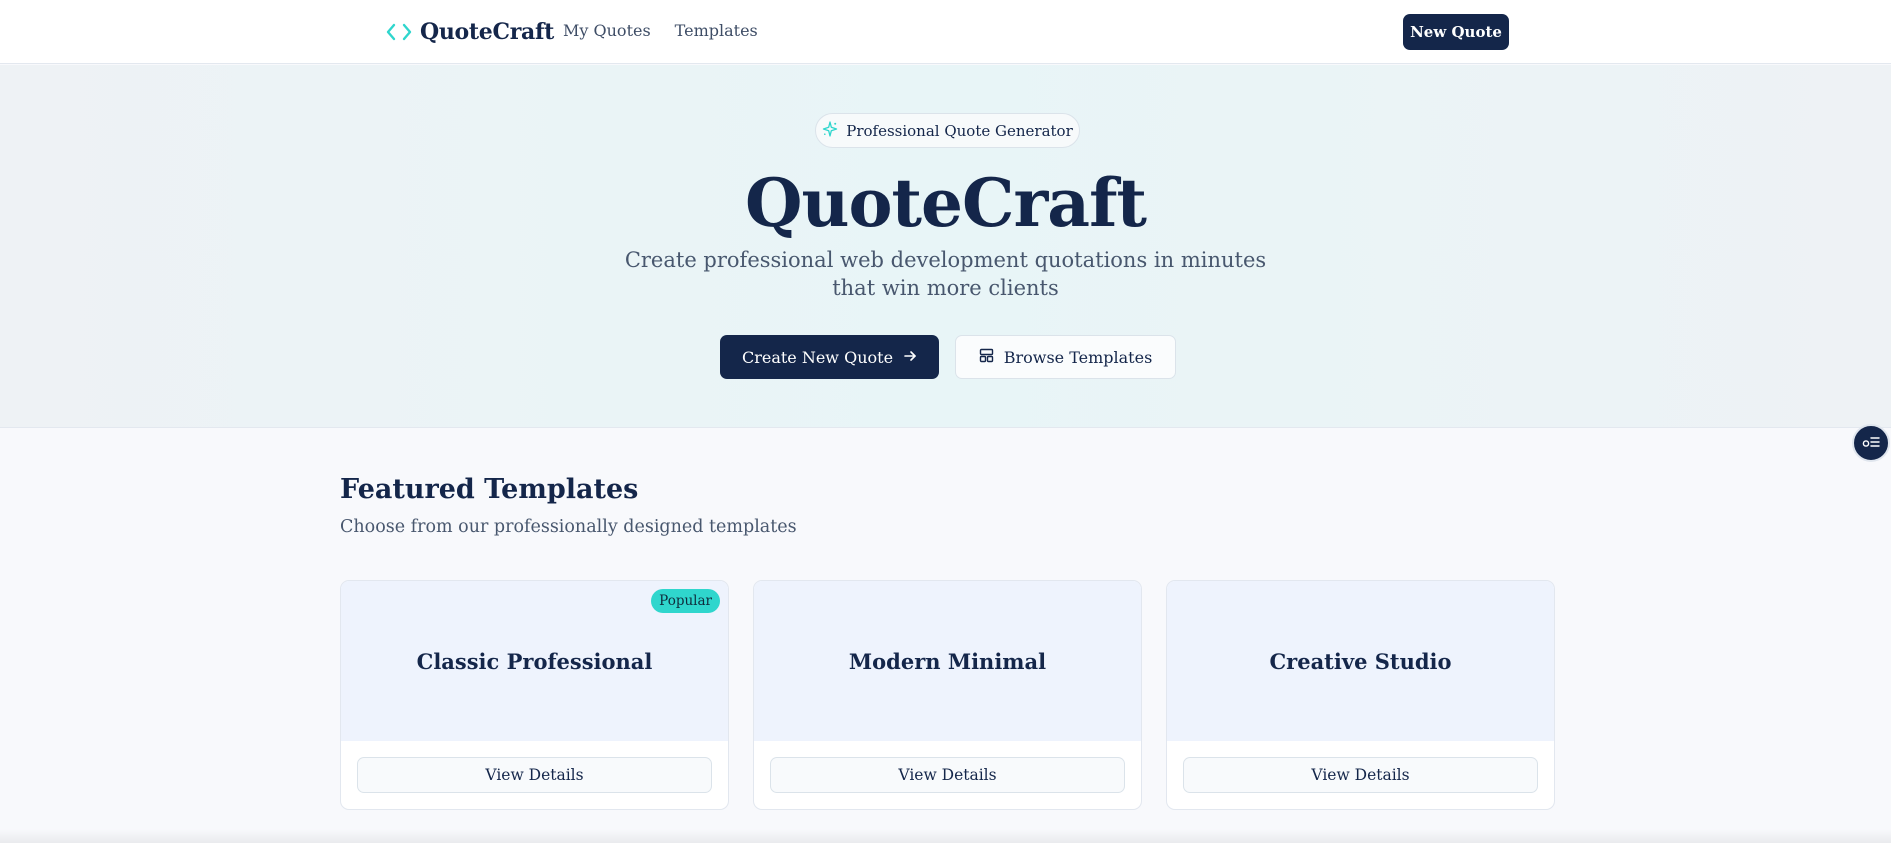  I want to click on nav-templates: Templates, so click(716, 30).